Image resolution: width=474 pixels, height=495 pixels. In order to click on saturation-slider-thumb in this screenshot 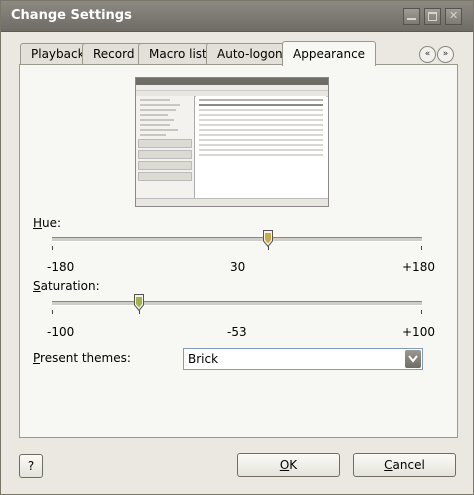, I will do `click(139, 302)`.